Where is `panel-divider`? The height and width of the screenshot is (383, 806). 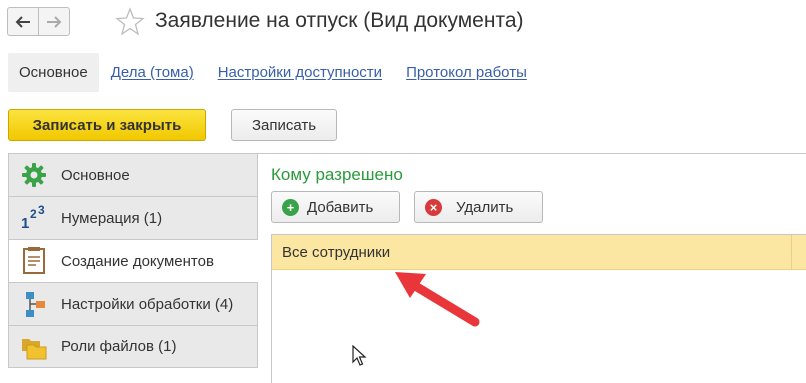
panel-divider is located at coordinates (532, 153).